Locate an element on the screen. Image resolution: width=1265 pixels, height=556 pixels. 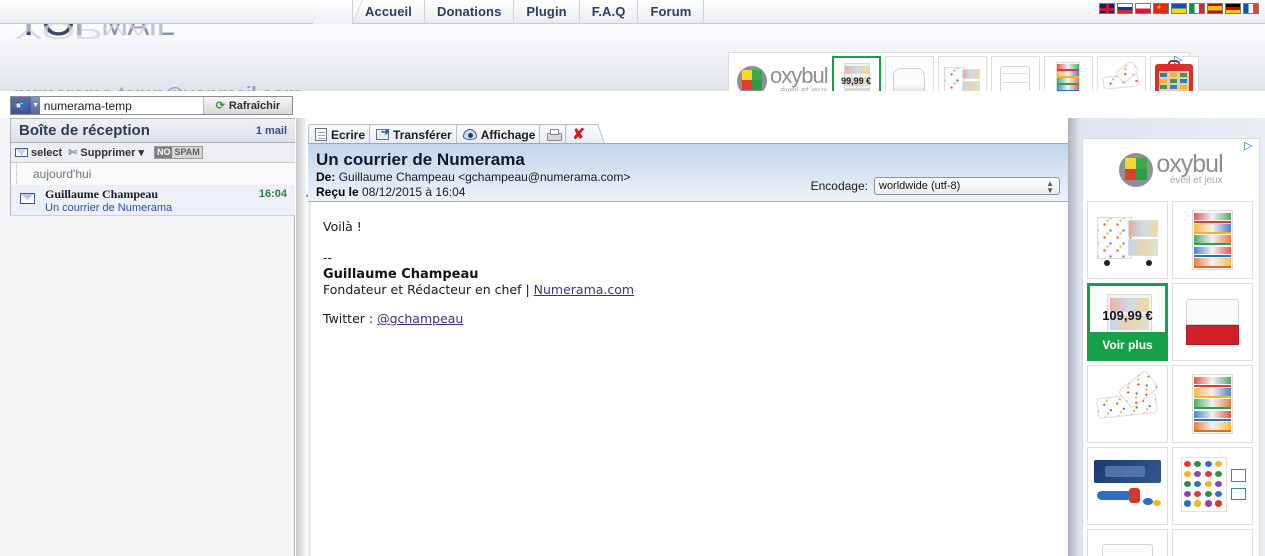
tab-affichage: Affichage is located at coordinates (500, 134).